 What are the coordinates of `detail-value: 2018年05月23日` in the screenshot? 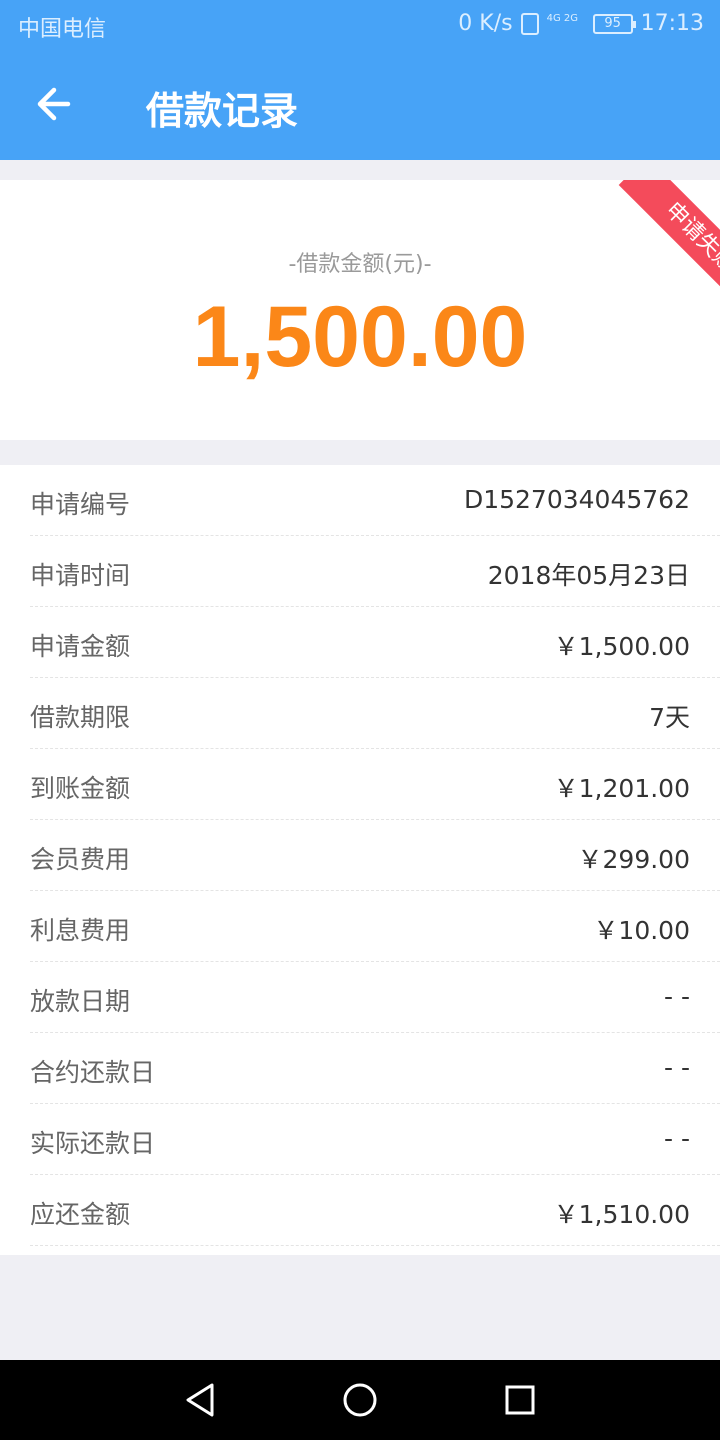 It's located at (588, 575).